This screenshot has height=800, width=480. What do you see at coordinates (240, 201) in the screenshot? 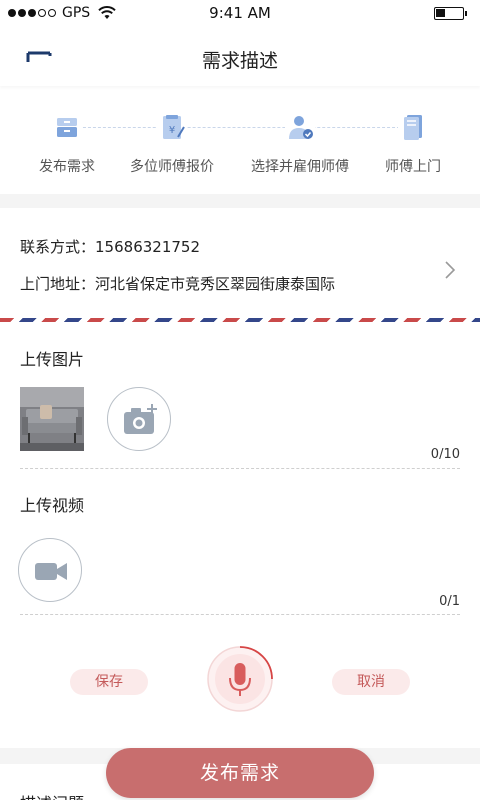
I see `section-divider` at bounding box center [240, 201].